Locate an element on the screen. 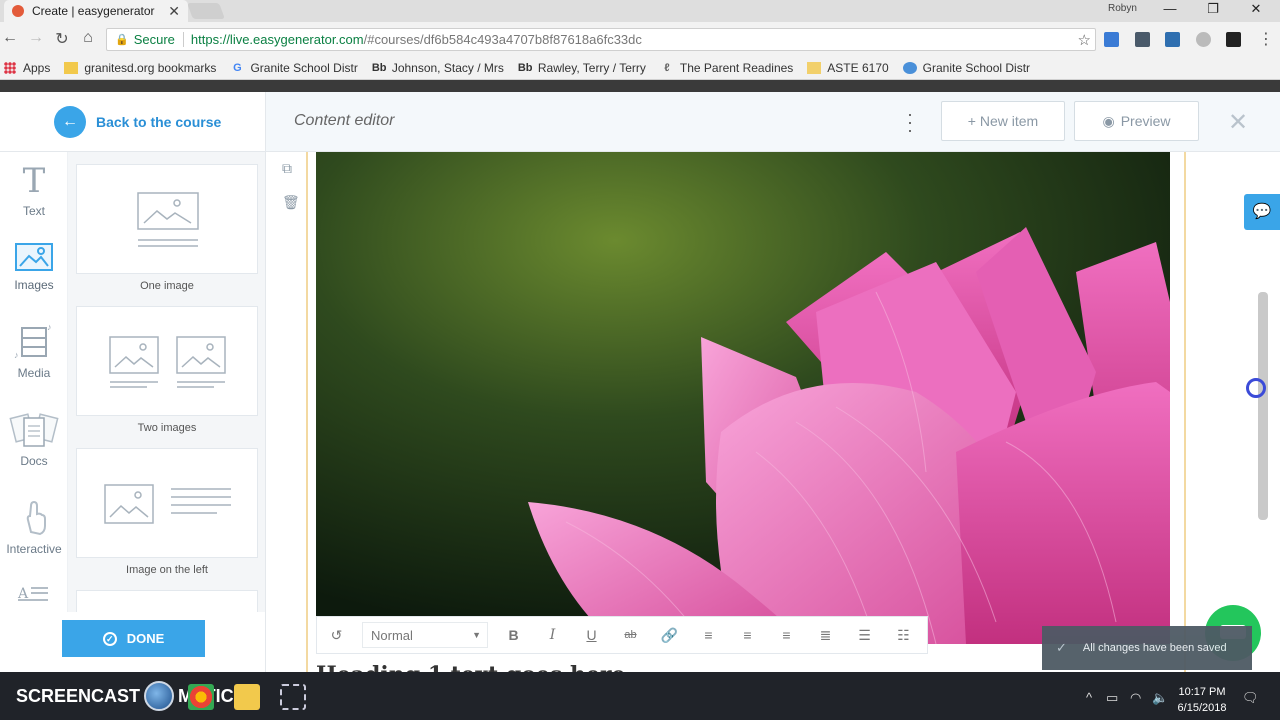  template-two-images is located at coordinates (167, 361).